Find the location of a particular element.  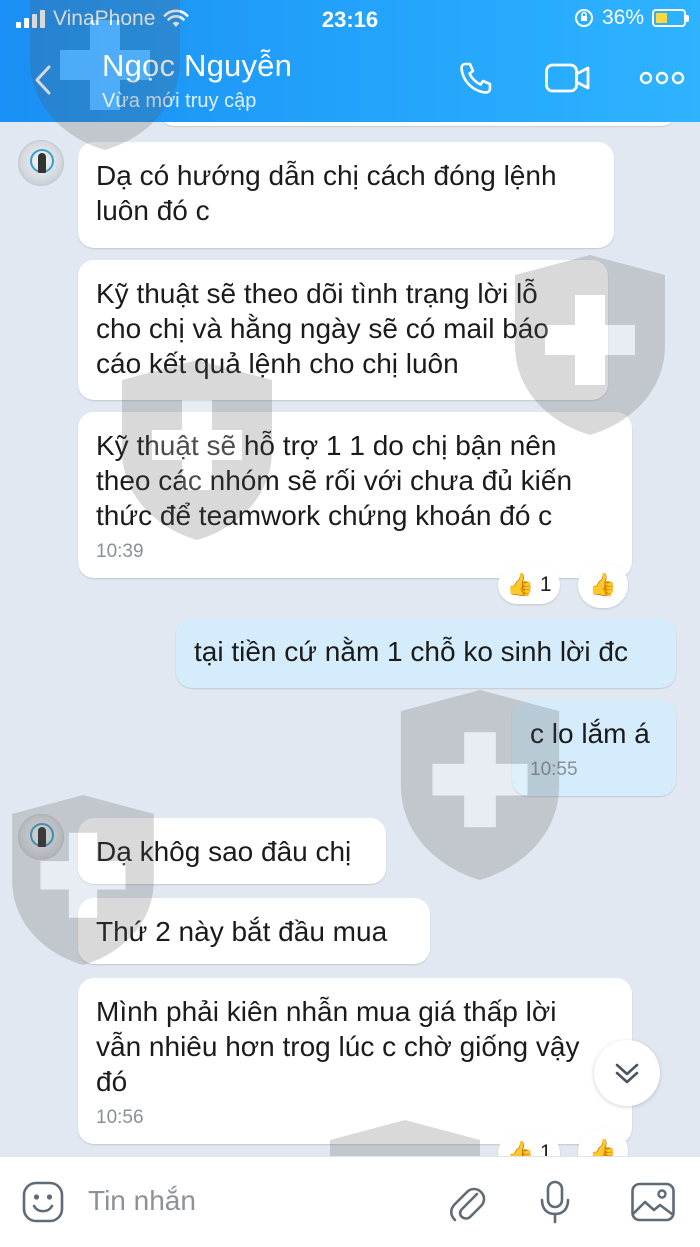

message-text-line: Kỹ thuật sẽ theo dõi tình trạng lời lỗ is located at coordinates (317, 293).